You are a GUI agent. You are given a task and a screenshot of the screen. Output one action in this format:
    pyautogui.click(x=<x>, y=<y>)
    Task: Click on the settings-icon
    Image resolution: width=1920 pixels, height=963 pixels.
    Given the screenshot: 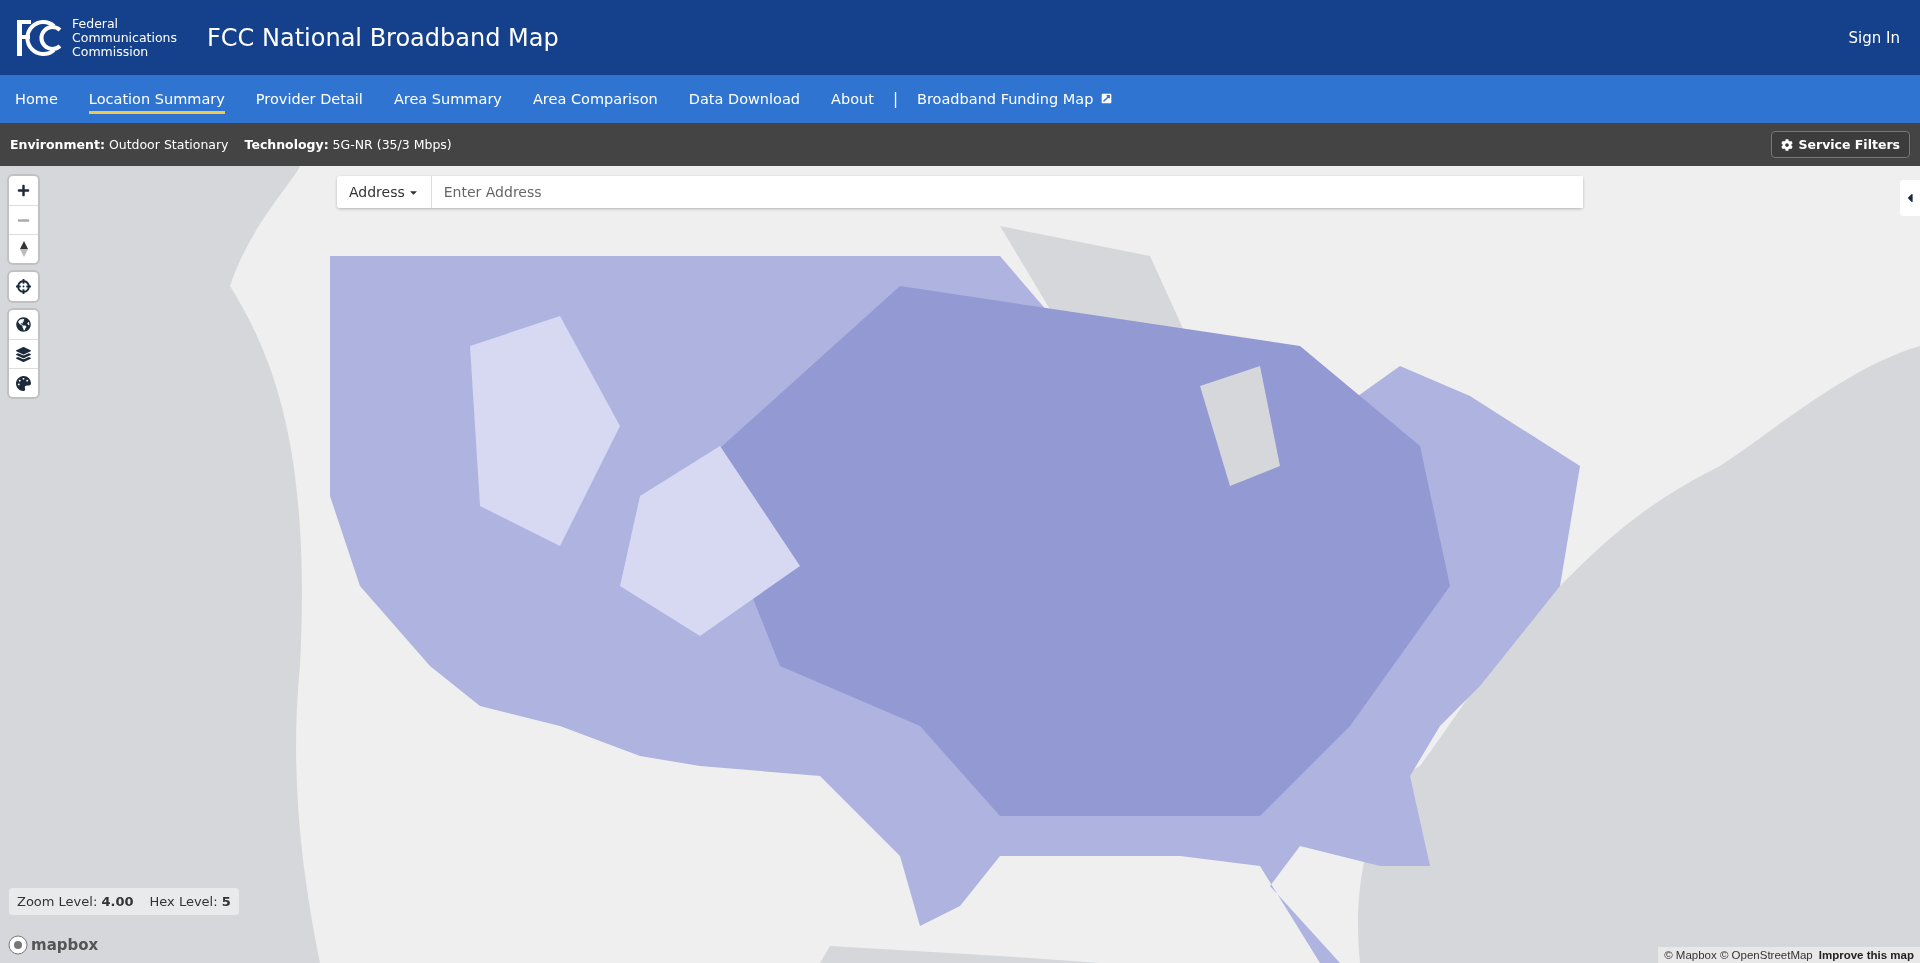 What is the action you would take?
    pyautogui.click(x=1786, y=144)
    